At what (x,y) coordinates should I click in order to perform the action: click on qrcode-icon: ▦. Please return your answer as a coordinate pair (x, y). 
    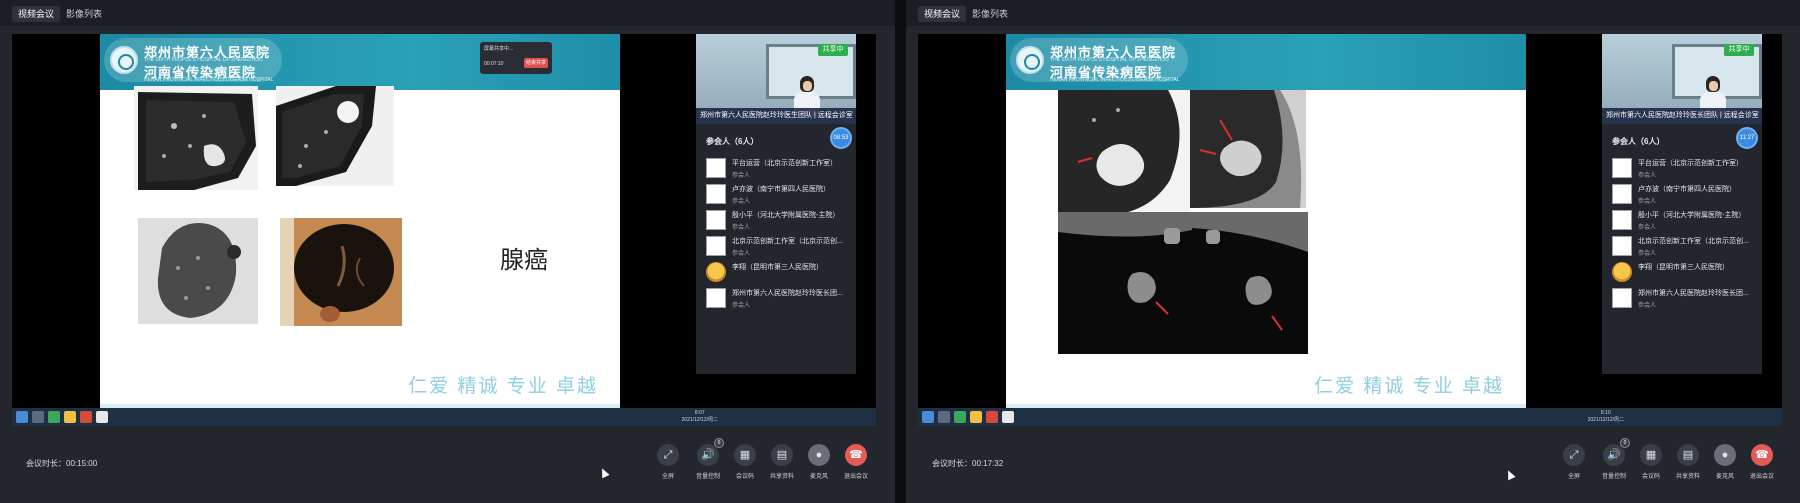
    Looking at the image, I should click on (1651, 455).